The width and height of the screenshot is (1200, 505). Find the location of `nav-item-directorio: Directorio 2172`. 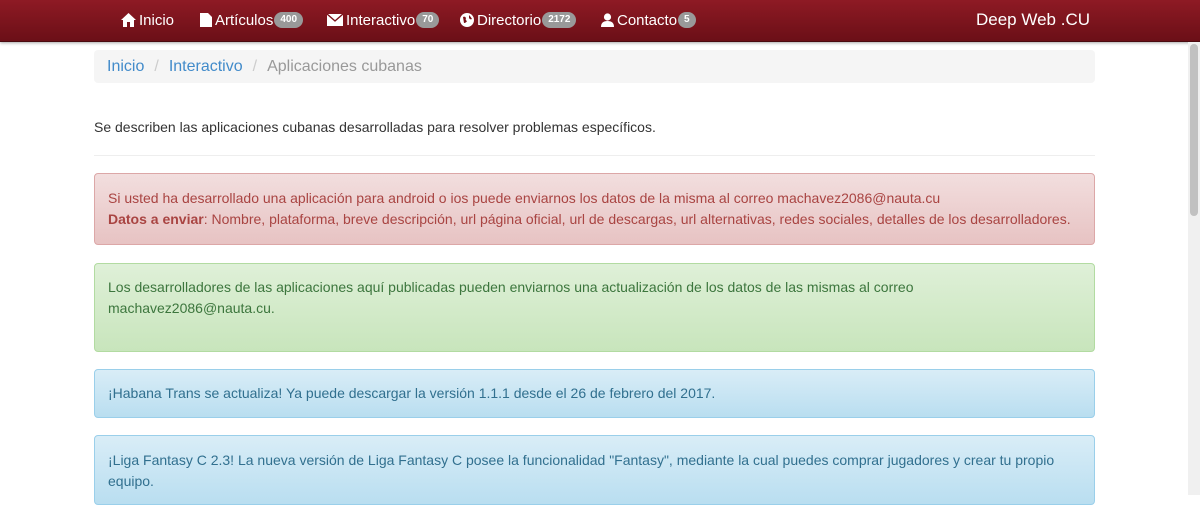

nav-item-directorio: Directorio 2172 is located at coordinates (518, 20).